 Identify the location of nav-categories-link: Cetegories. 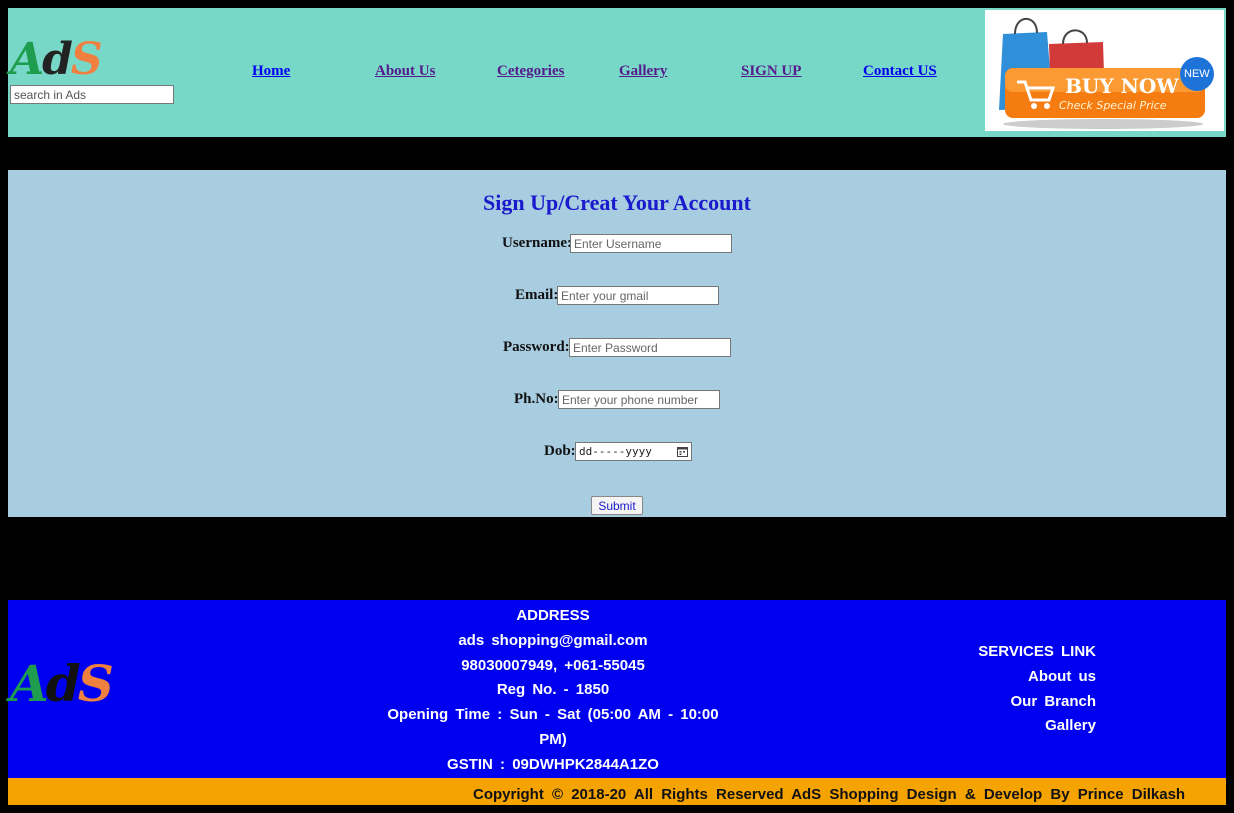
(530, 71).